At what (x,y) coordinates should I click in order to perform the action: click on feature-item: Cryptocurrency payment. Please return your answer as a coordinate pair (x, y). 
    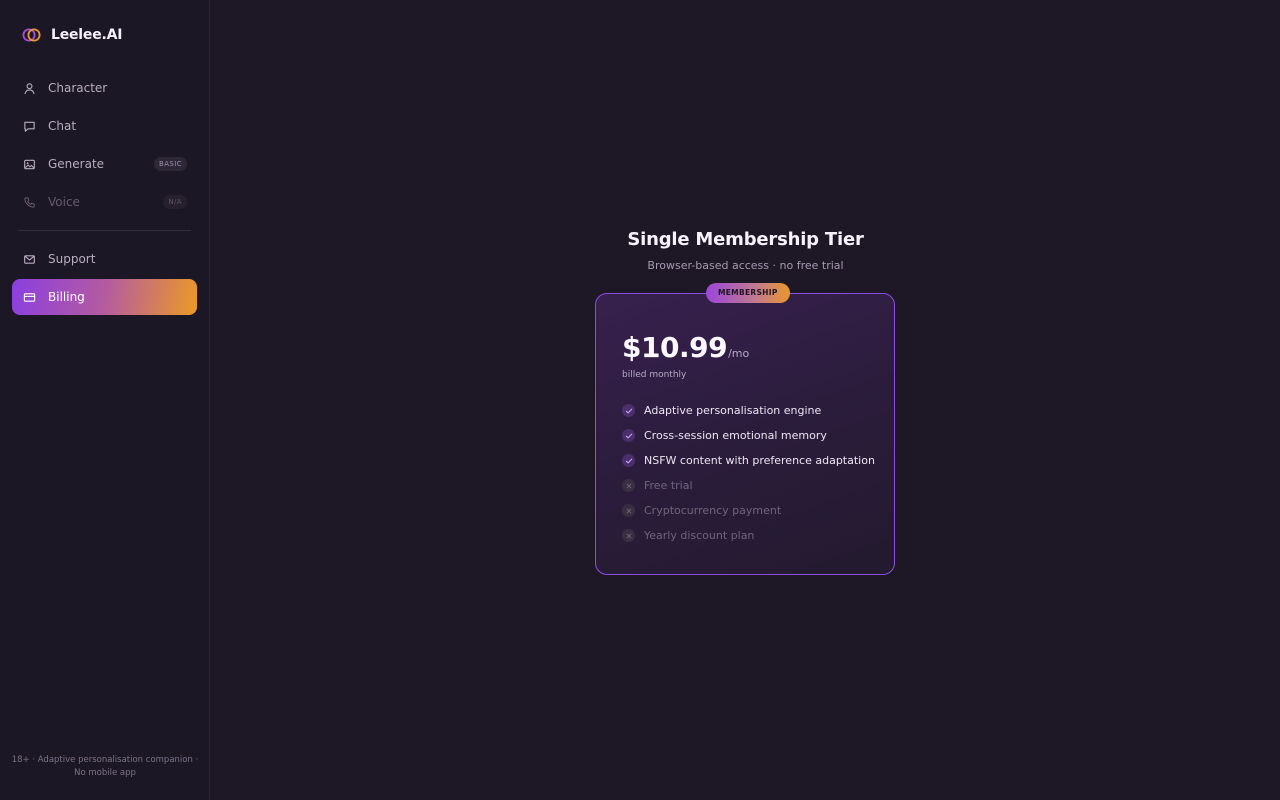
    Looking at the image, I should click on (748, 510).